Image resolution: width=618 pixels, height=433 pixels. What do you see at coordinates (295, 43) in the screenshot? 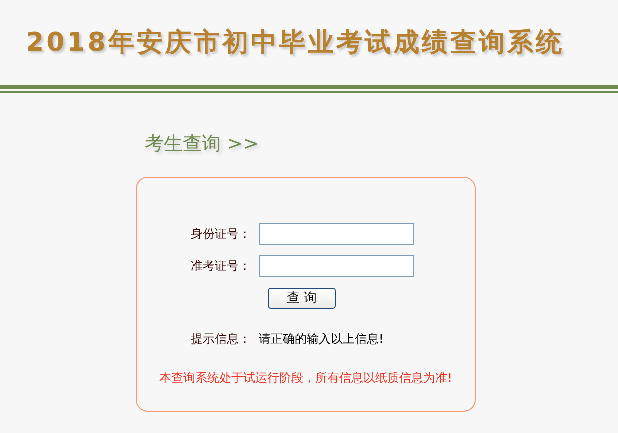
I see `page-title: 2018年安庆市初中毕业考试成绩查询系统` at bounding box center [295, 43].